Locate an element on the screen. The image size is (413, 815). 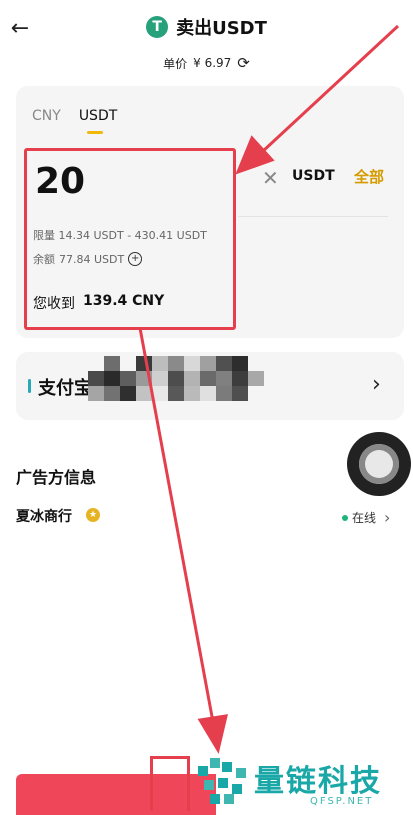
limit-text: 限量 14.34 USDT - 430.41 USDT is located at coordinates (120, 235).